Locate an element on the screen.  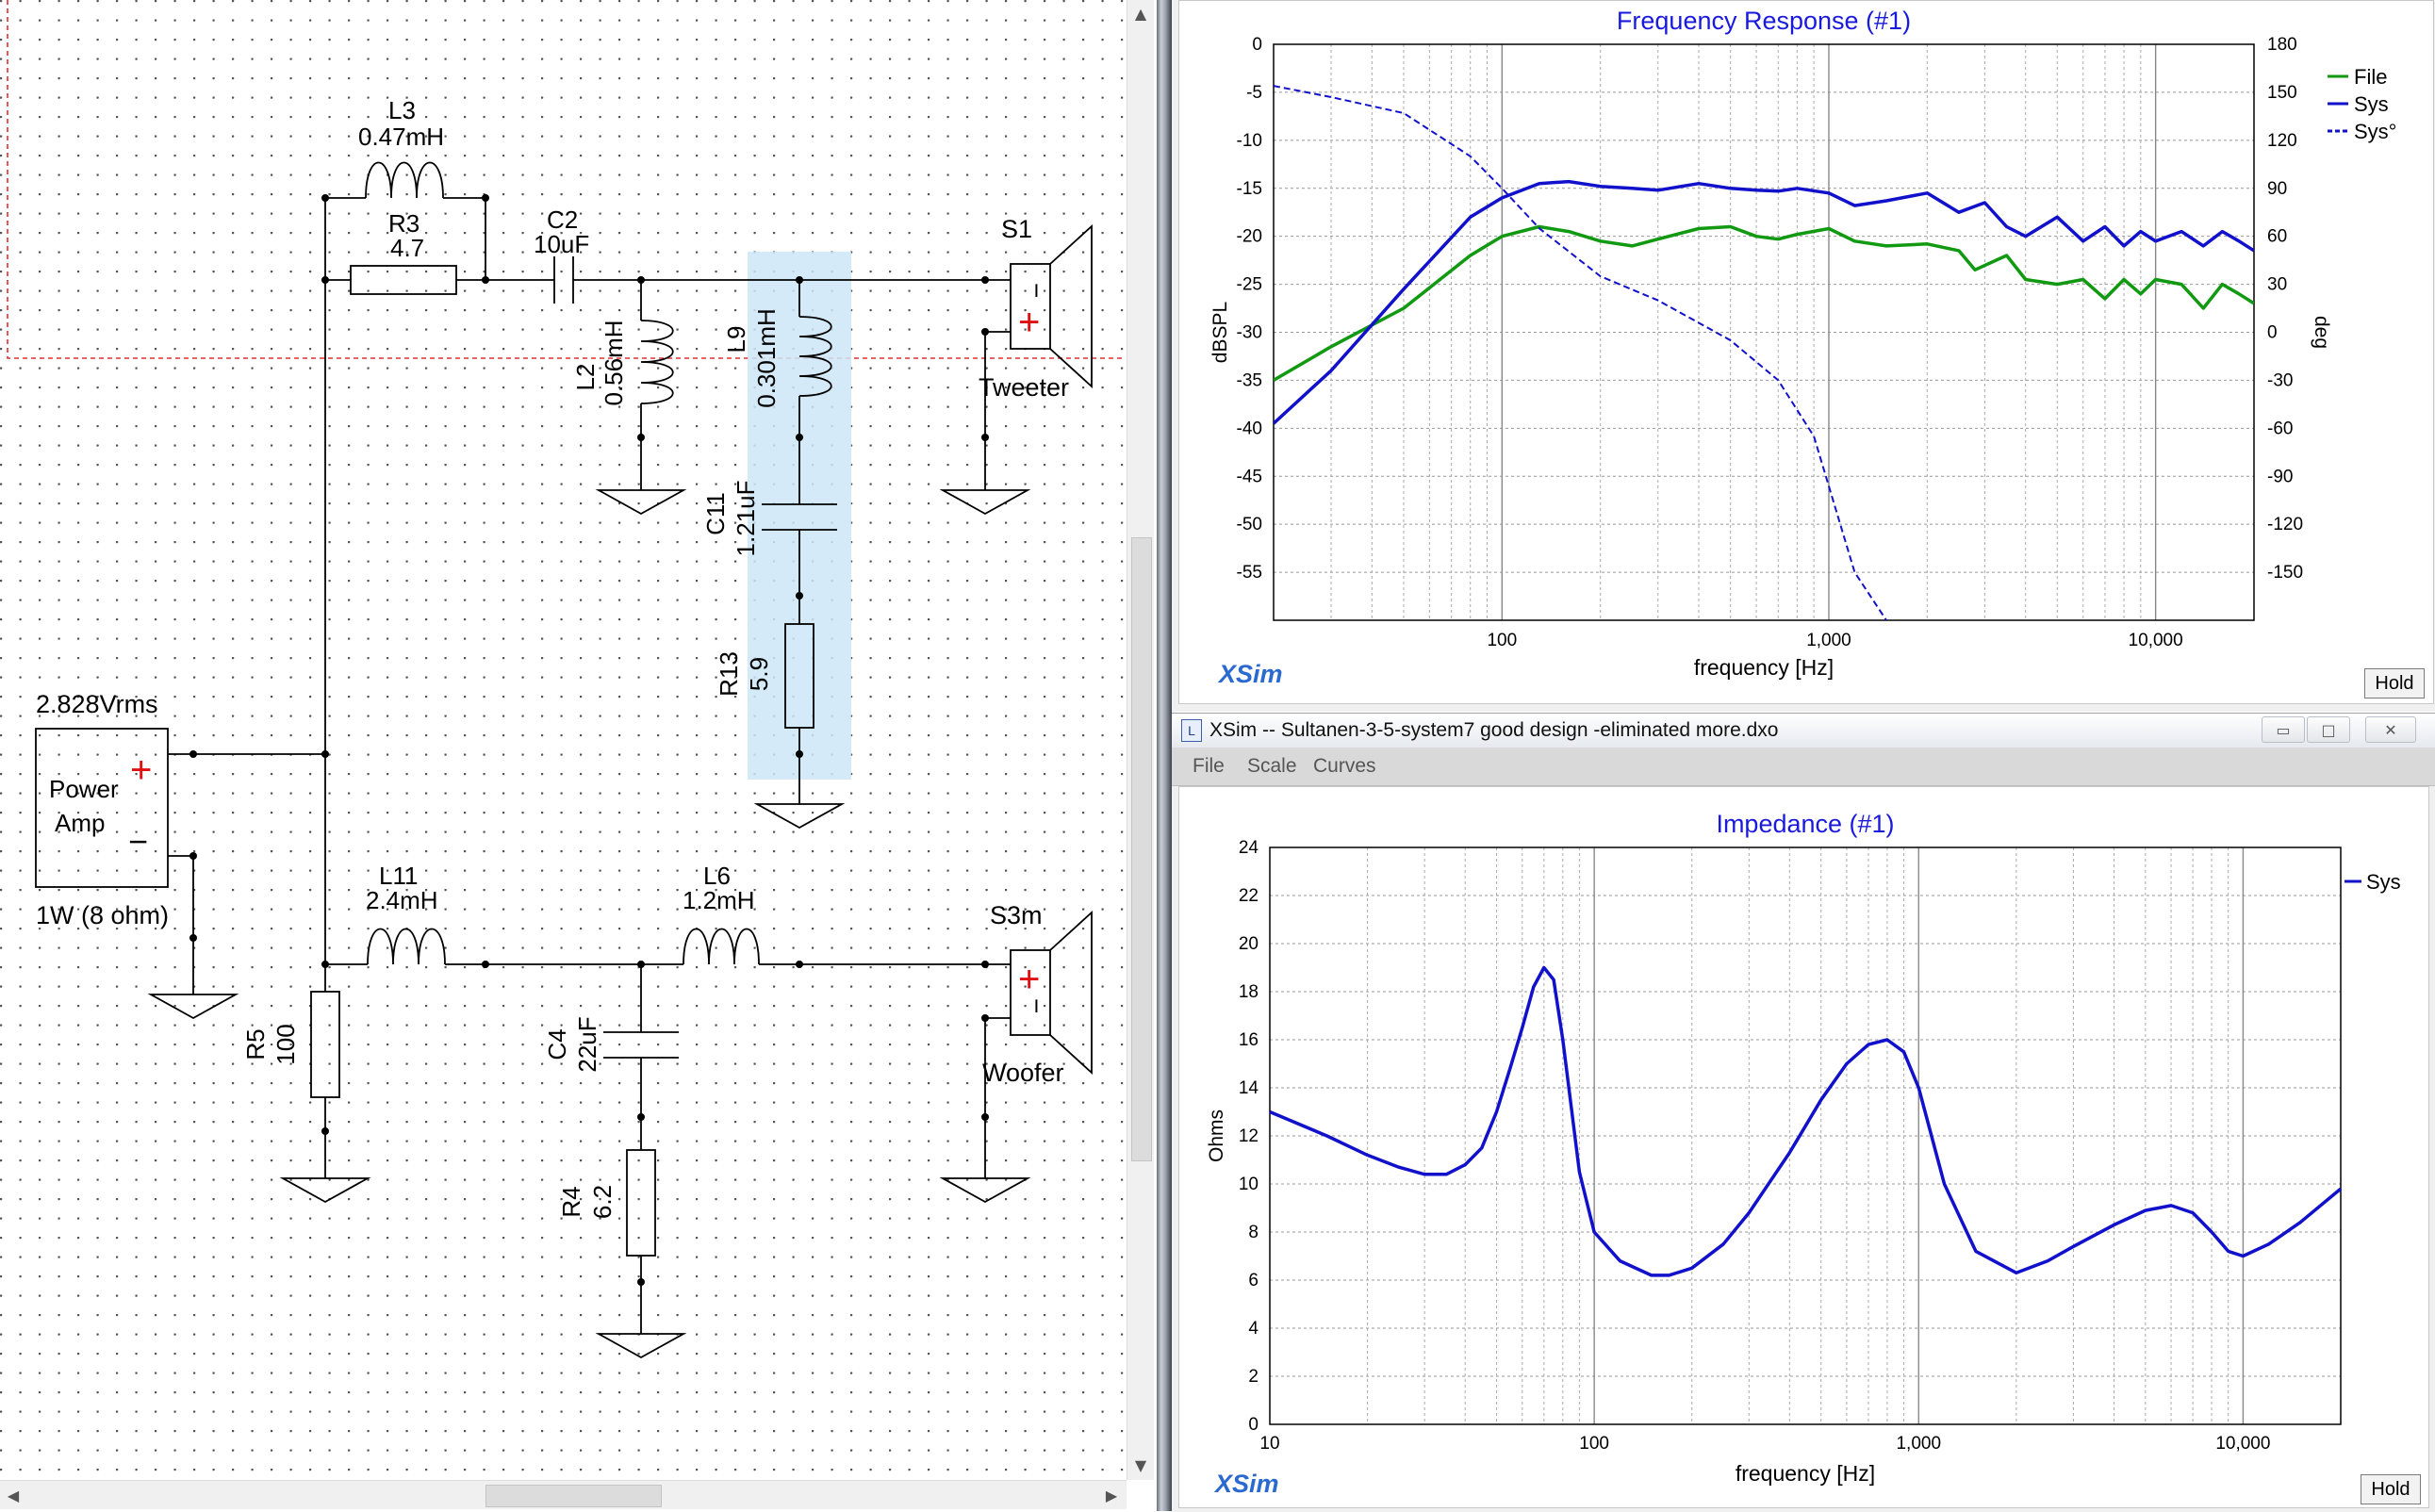
c2-value: 10uF is located at coordinates (561, 244).